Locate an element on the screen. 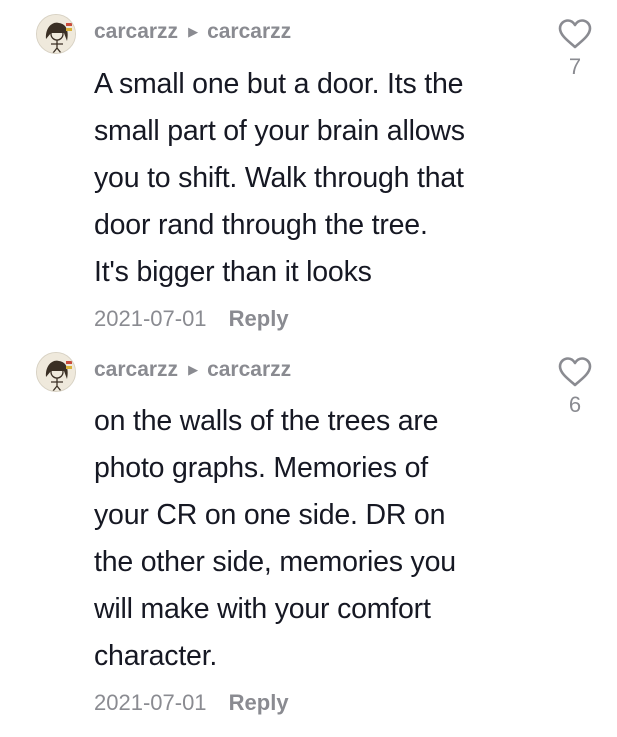 The width and height of the screenshot is (617, 737). comment-line: on the walls of the trees are is located at coordinates (266, 421).